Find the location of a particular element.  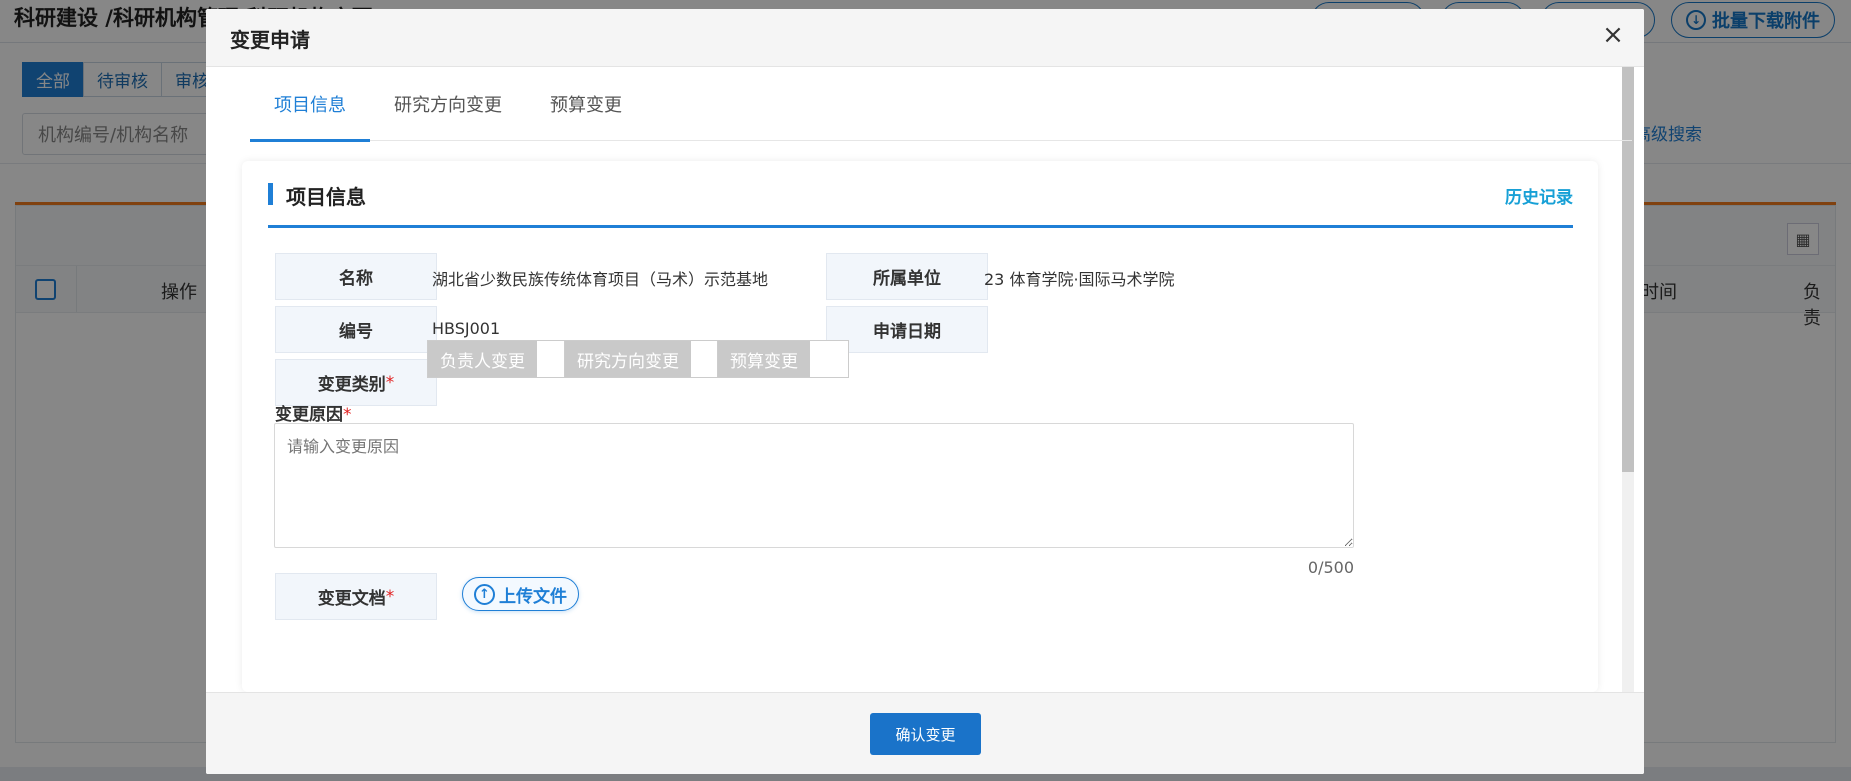

change-type-toggle-budget: 预算变更 is located at coordinates (783, 359).